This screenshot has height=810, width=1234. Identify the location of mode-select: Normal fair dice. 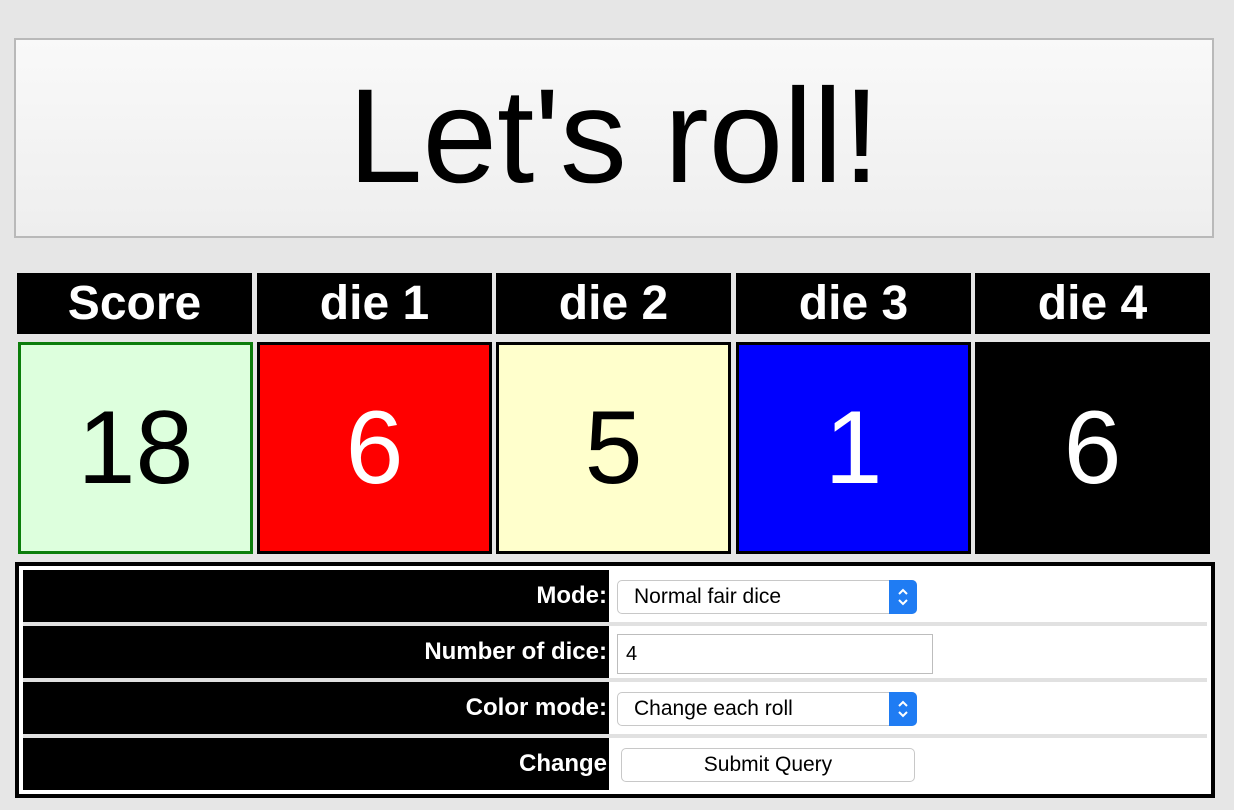
(767, 597).